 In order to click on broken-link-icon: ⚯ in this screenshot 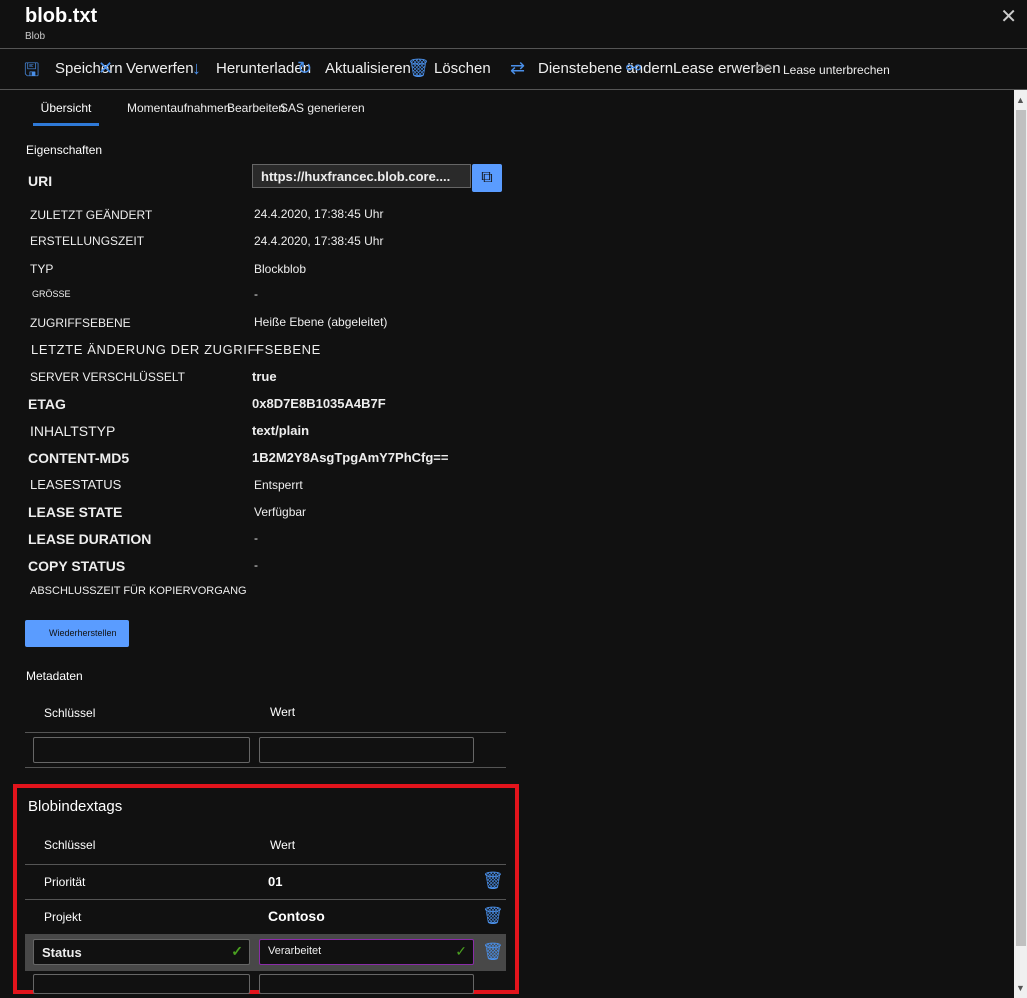, I will do `click(764, 68)`.